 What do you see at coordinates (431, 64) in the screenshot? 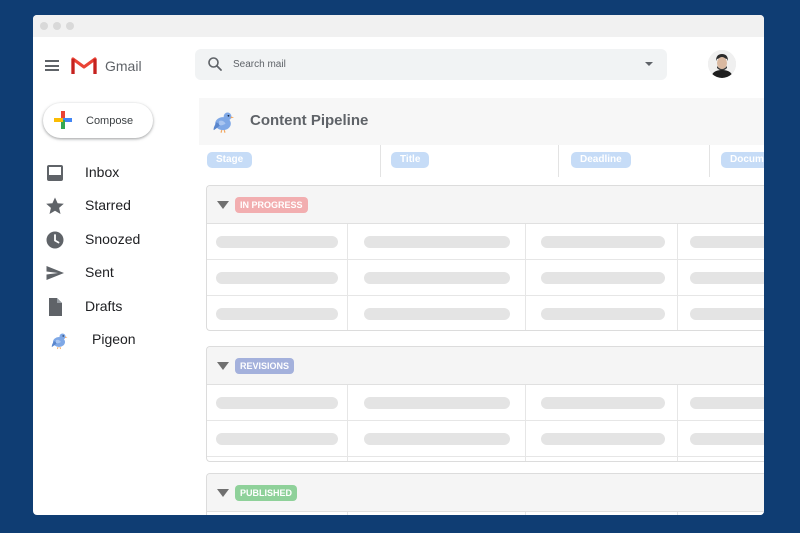
I see `search-bar: Search mail` at bounding box center [431, 64].